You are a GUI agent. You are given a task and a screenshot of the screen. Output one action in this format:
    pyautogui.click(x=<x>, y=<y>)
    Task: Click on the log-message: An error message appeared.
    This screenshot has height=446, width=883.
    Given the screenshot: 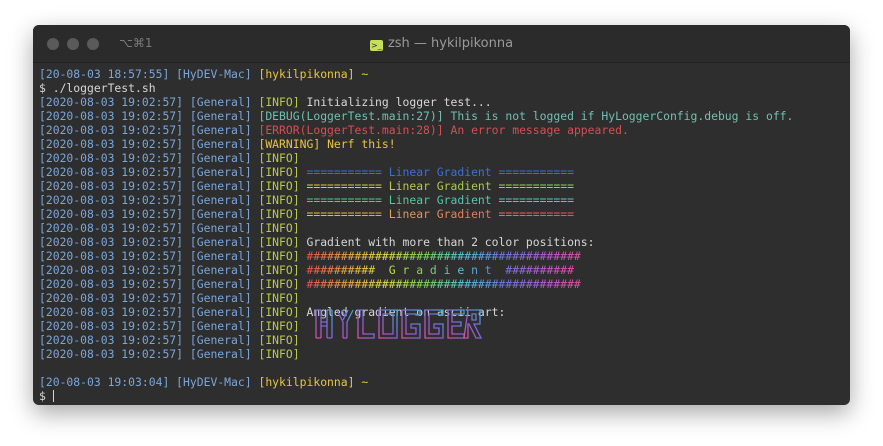 What is the action you would take?
    pyautogui.click(x=539, y=130)
    